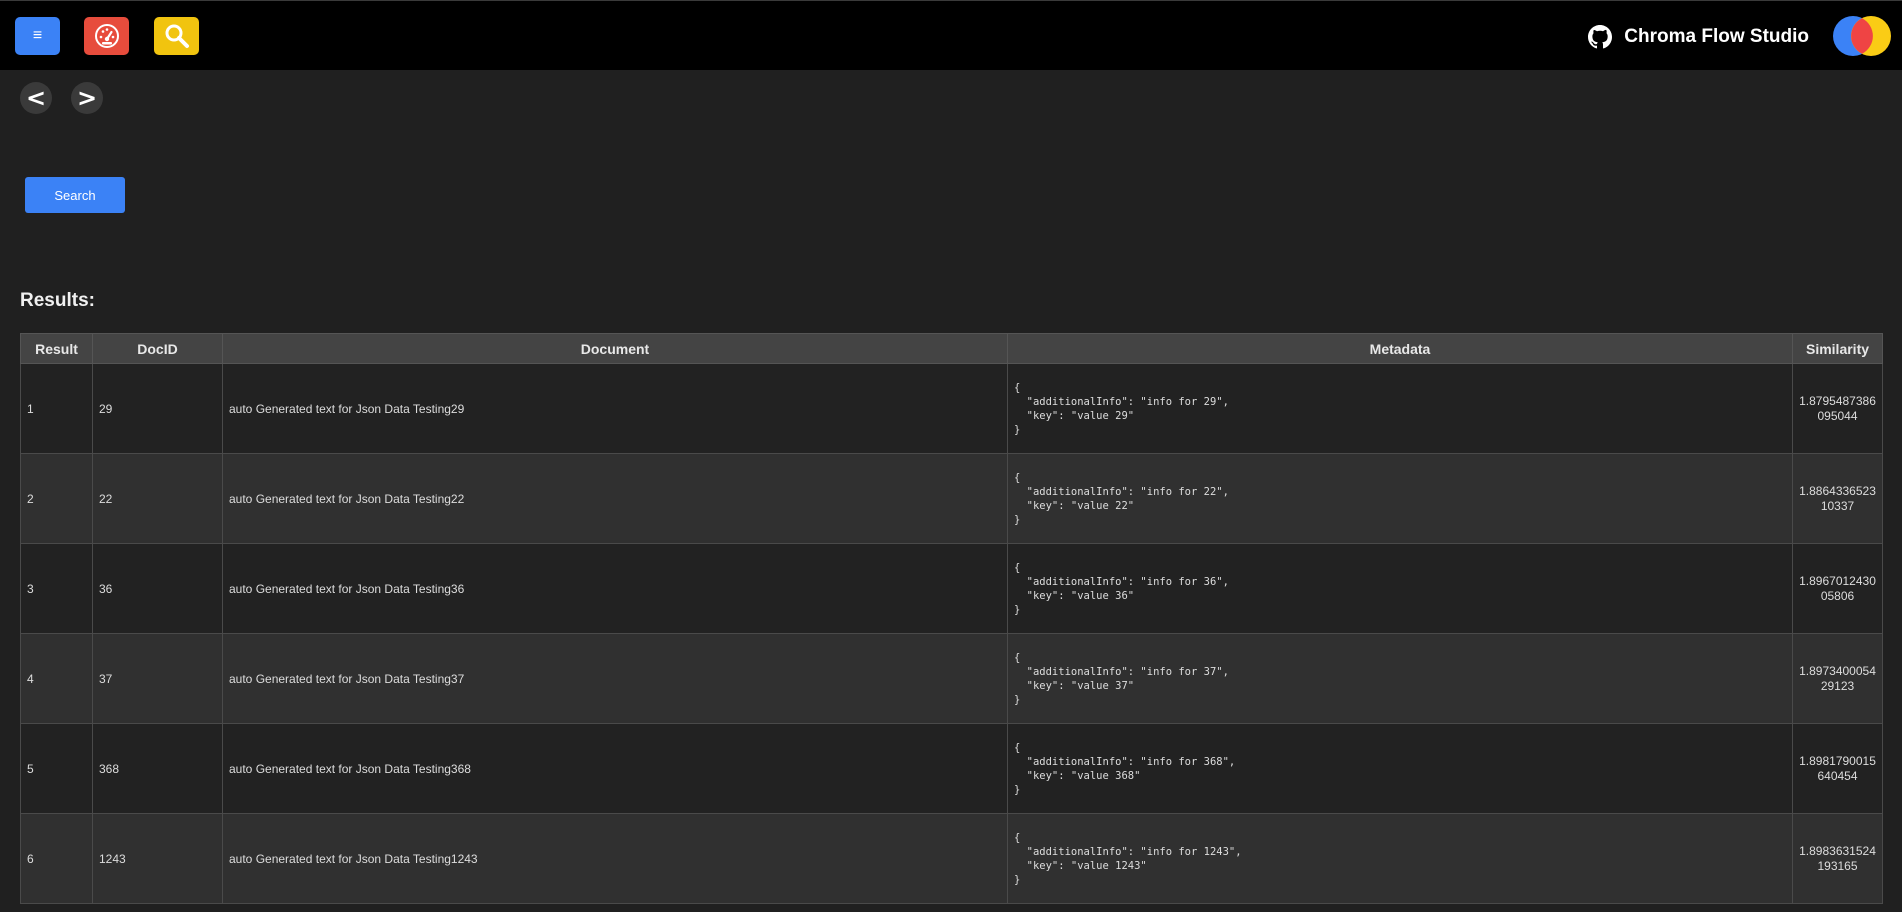  I want to click on result-rank: 2, so click(56, 498).